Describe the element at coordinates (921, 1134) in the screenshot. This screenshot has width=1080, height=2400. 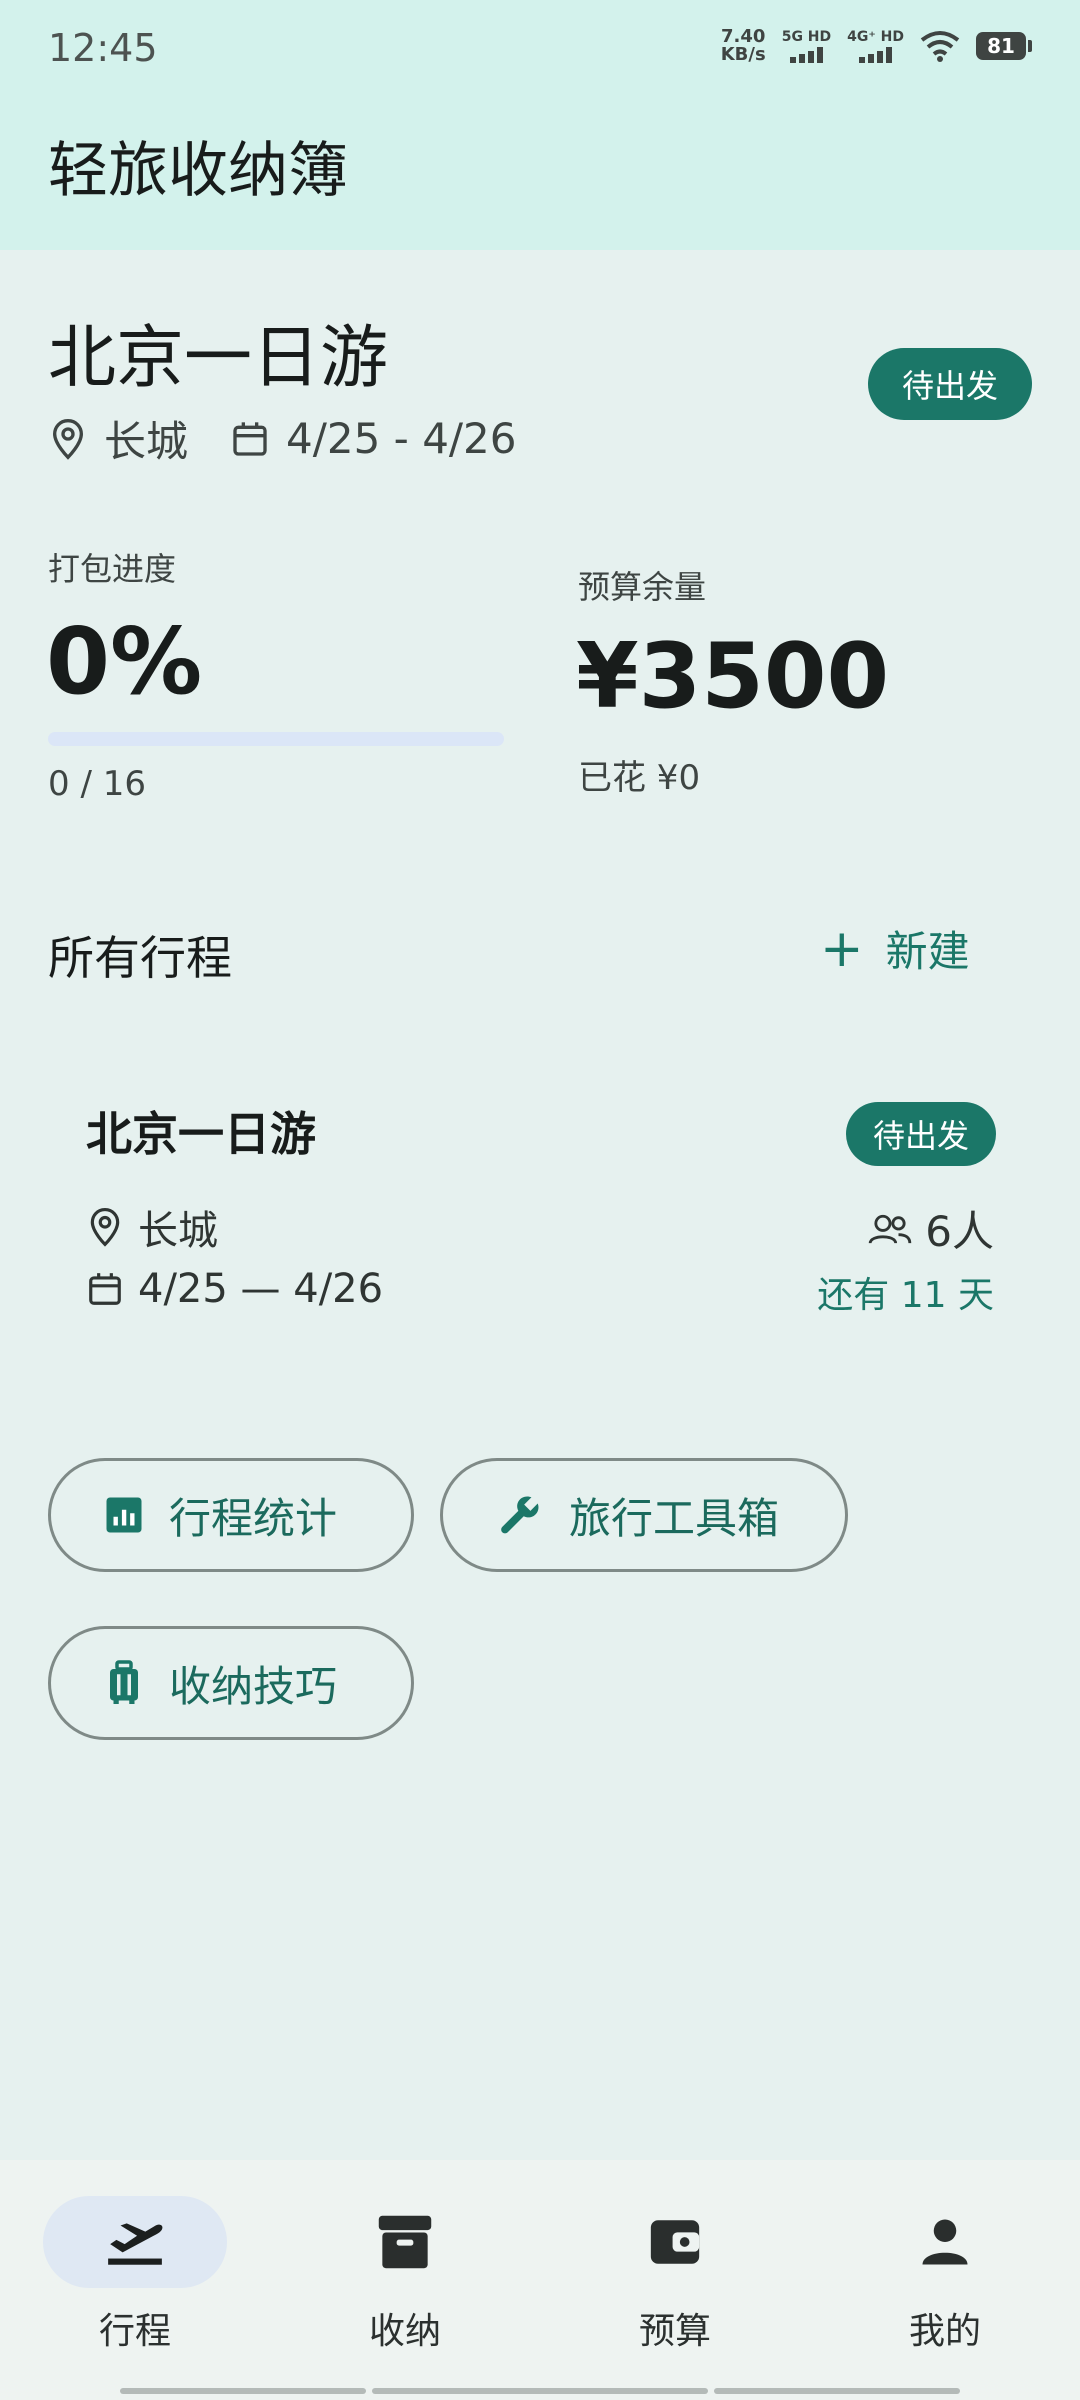
I see `trip-card-status-badge: 待出发` at that location.